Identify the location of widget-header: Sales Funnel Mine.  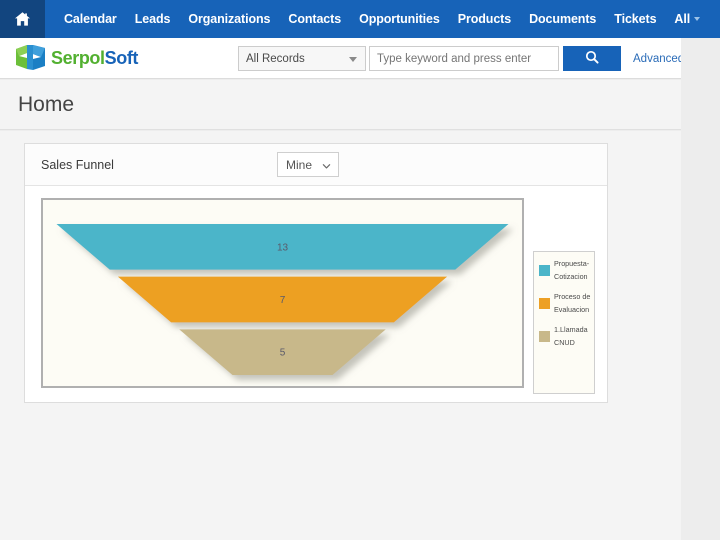
(316, 165).